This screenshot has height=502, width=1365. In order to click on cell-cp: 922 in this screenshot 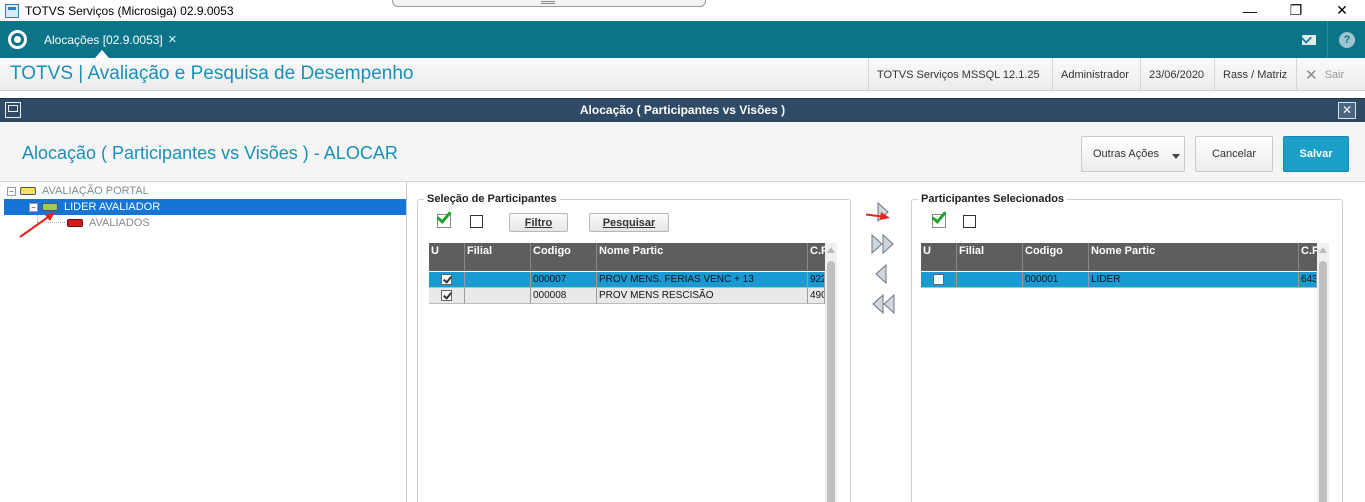, I will do `click(816, 280)`.